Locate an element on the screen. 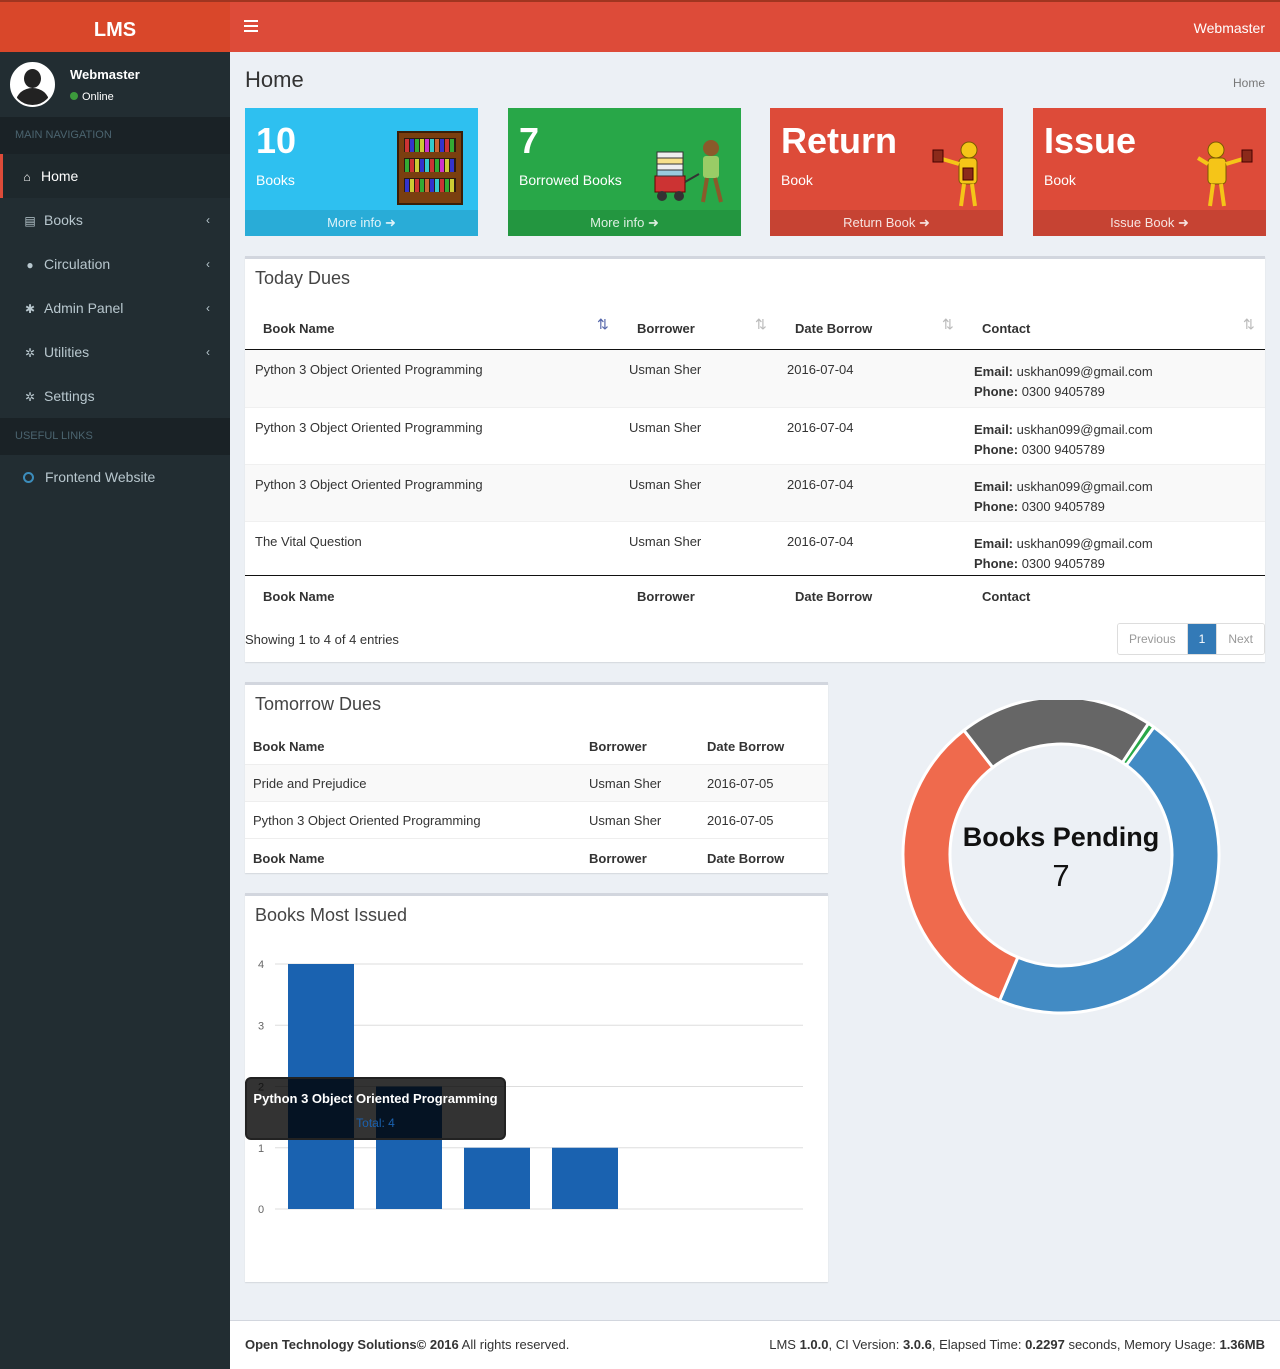 Image resolution: width=1280 pixels, height=1369 pixels. person-issuing-book-icon is located at coordinates (1224, 174).